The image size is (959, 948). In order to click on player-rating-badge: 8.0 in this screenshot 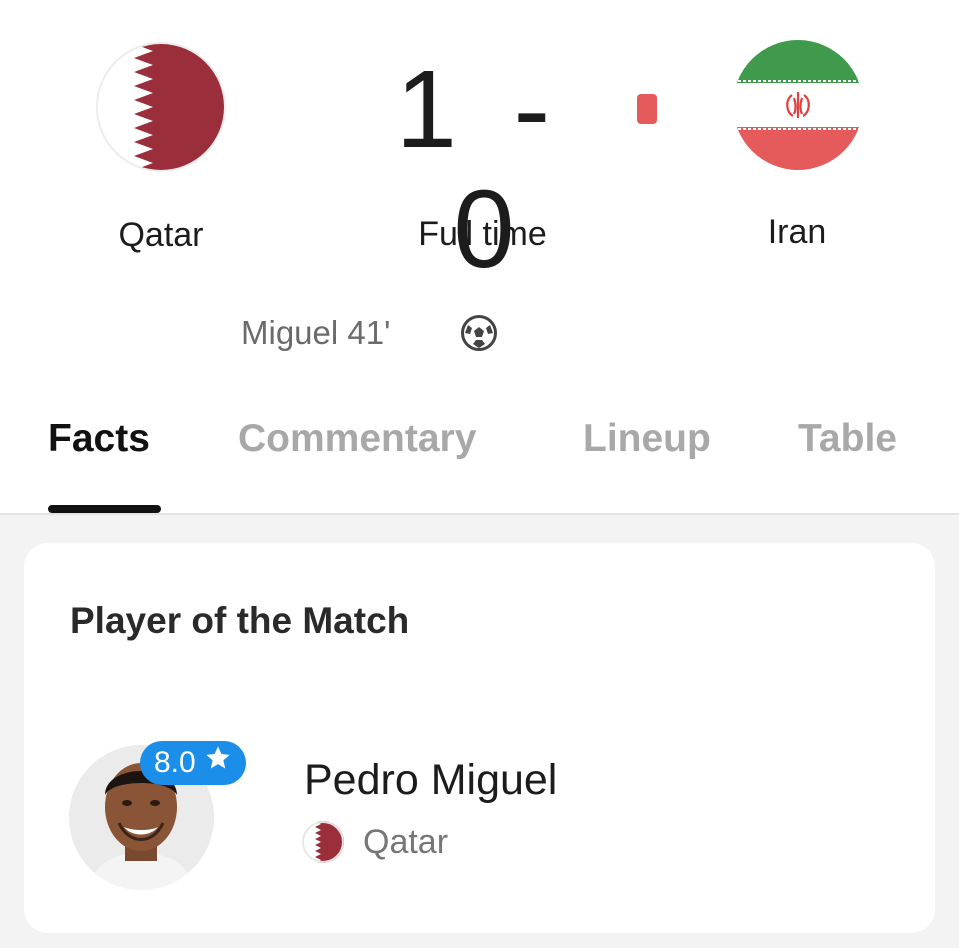, I will do `click(193, 763)`.